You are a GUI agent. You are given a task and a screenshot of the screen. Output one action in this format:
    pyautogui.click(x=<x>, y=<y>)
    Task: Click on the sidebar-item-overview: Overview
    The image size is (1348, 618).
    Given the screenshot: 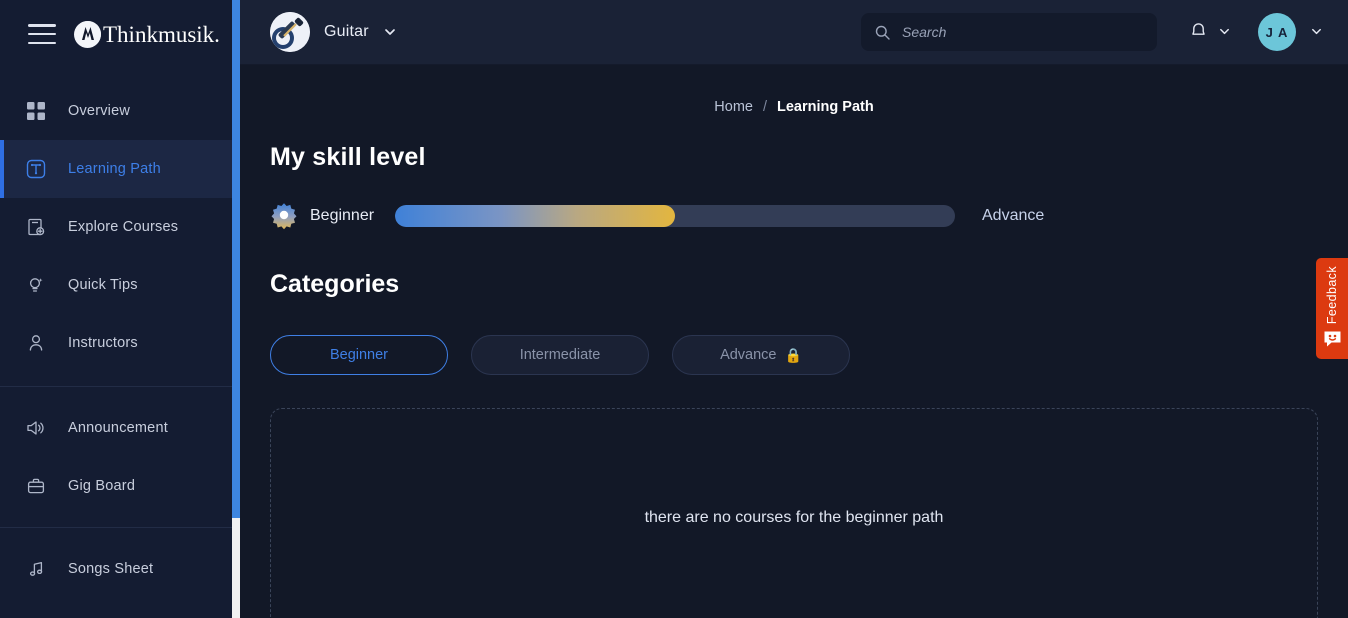 What is the action you would take?
    pyautogui.click(x=120, y=111)
    